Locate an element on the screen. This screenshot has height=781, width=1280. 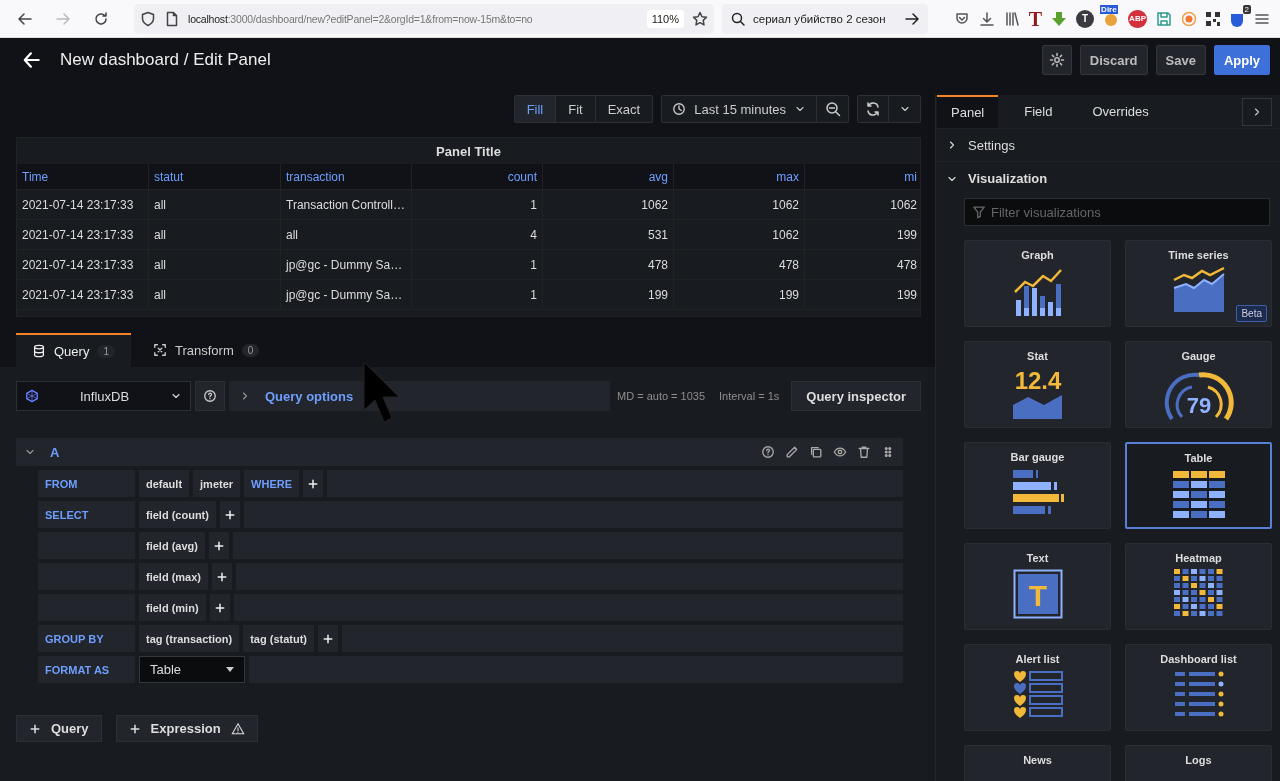
interval-text: Interval = 1s is located at coordinates (749, 396).